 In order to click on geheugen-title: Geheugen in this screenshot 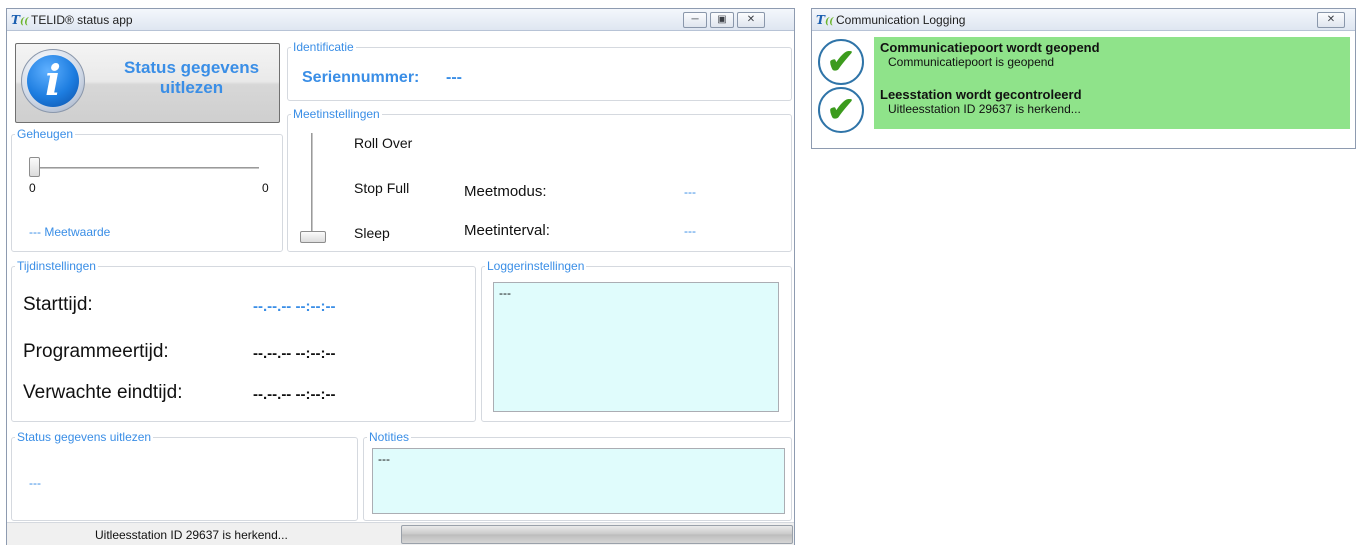, I will do `click(45, 134)`.